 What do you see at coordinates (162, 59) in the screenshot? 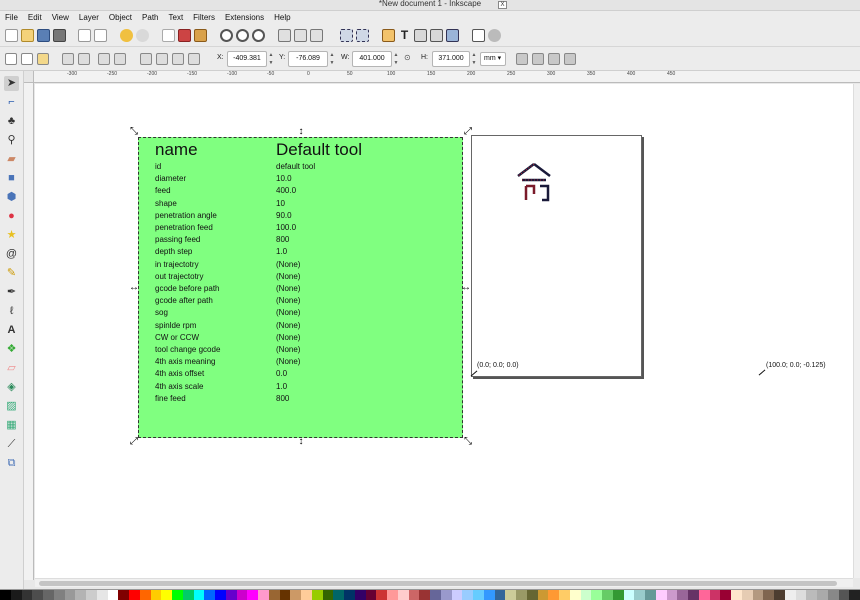
I see `raise-icon` at bounding box center [162, 59].